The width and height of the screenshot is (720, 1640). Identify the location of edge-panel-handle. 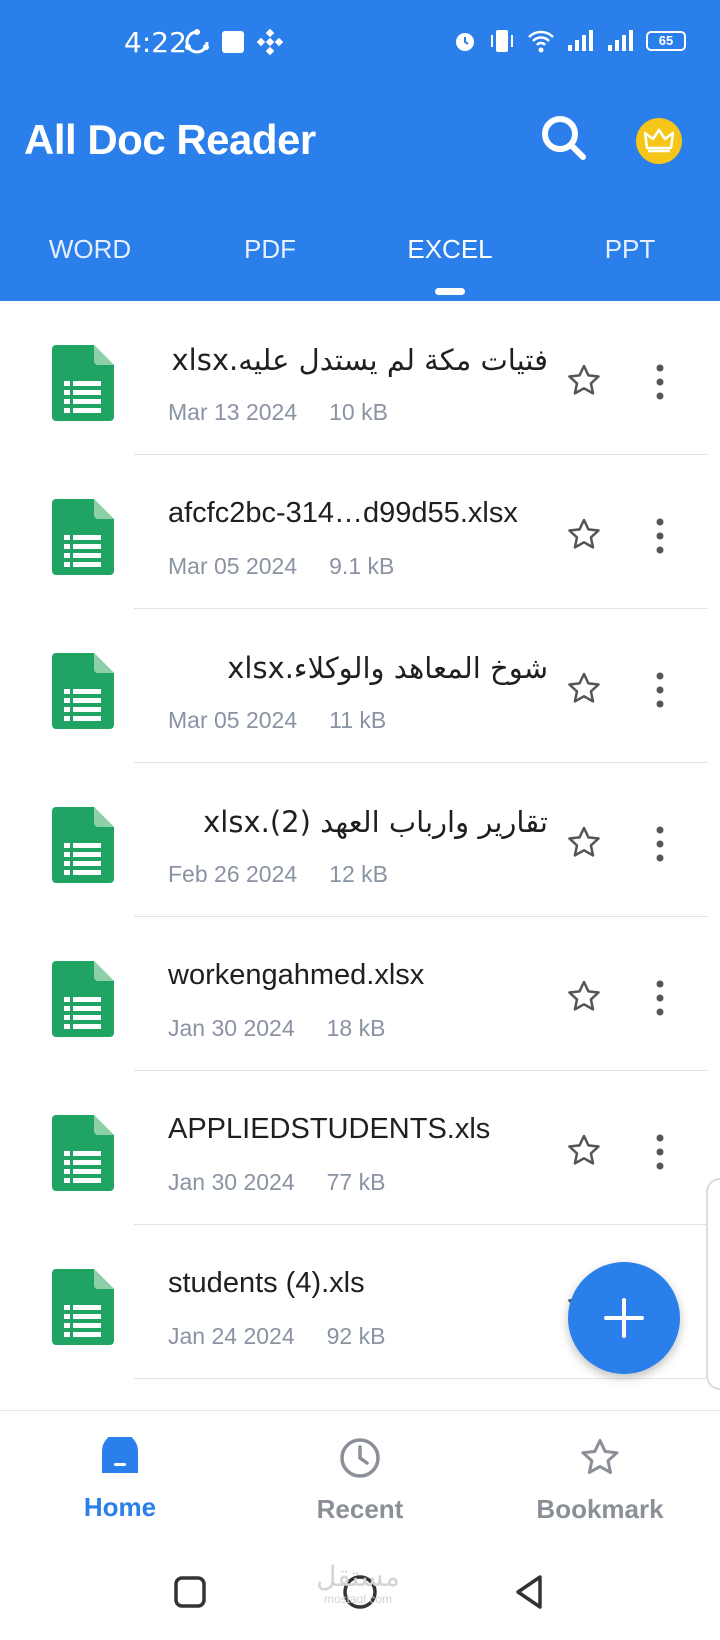
(713, 1284).